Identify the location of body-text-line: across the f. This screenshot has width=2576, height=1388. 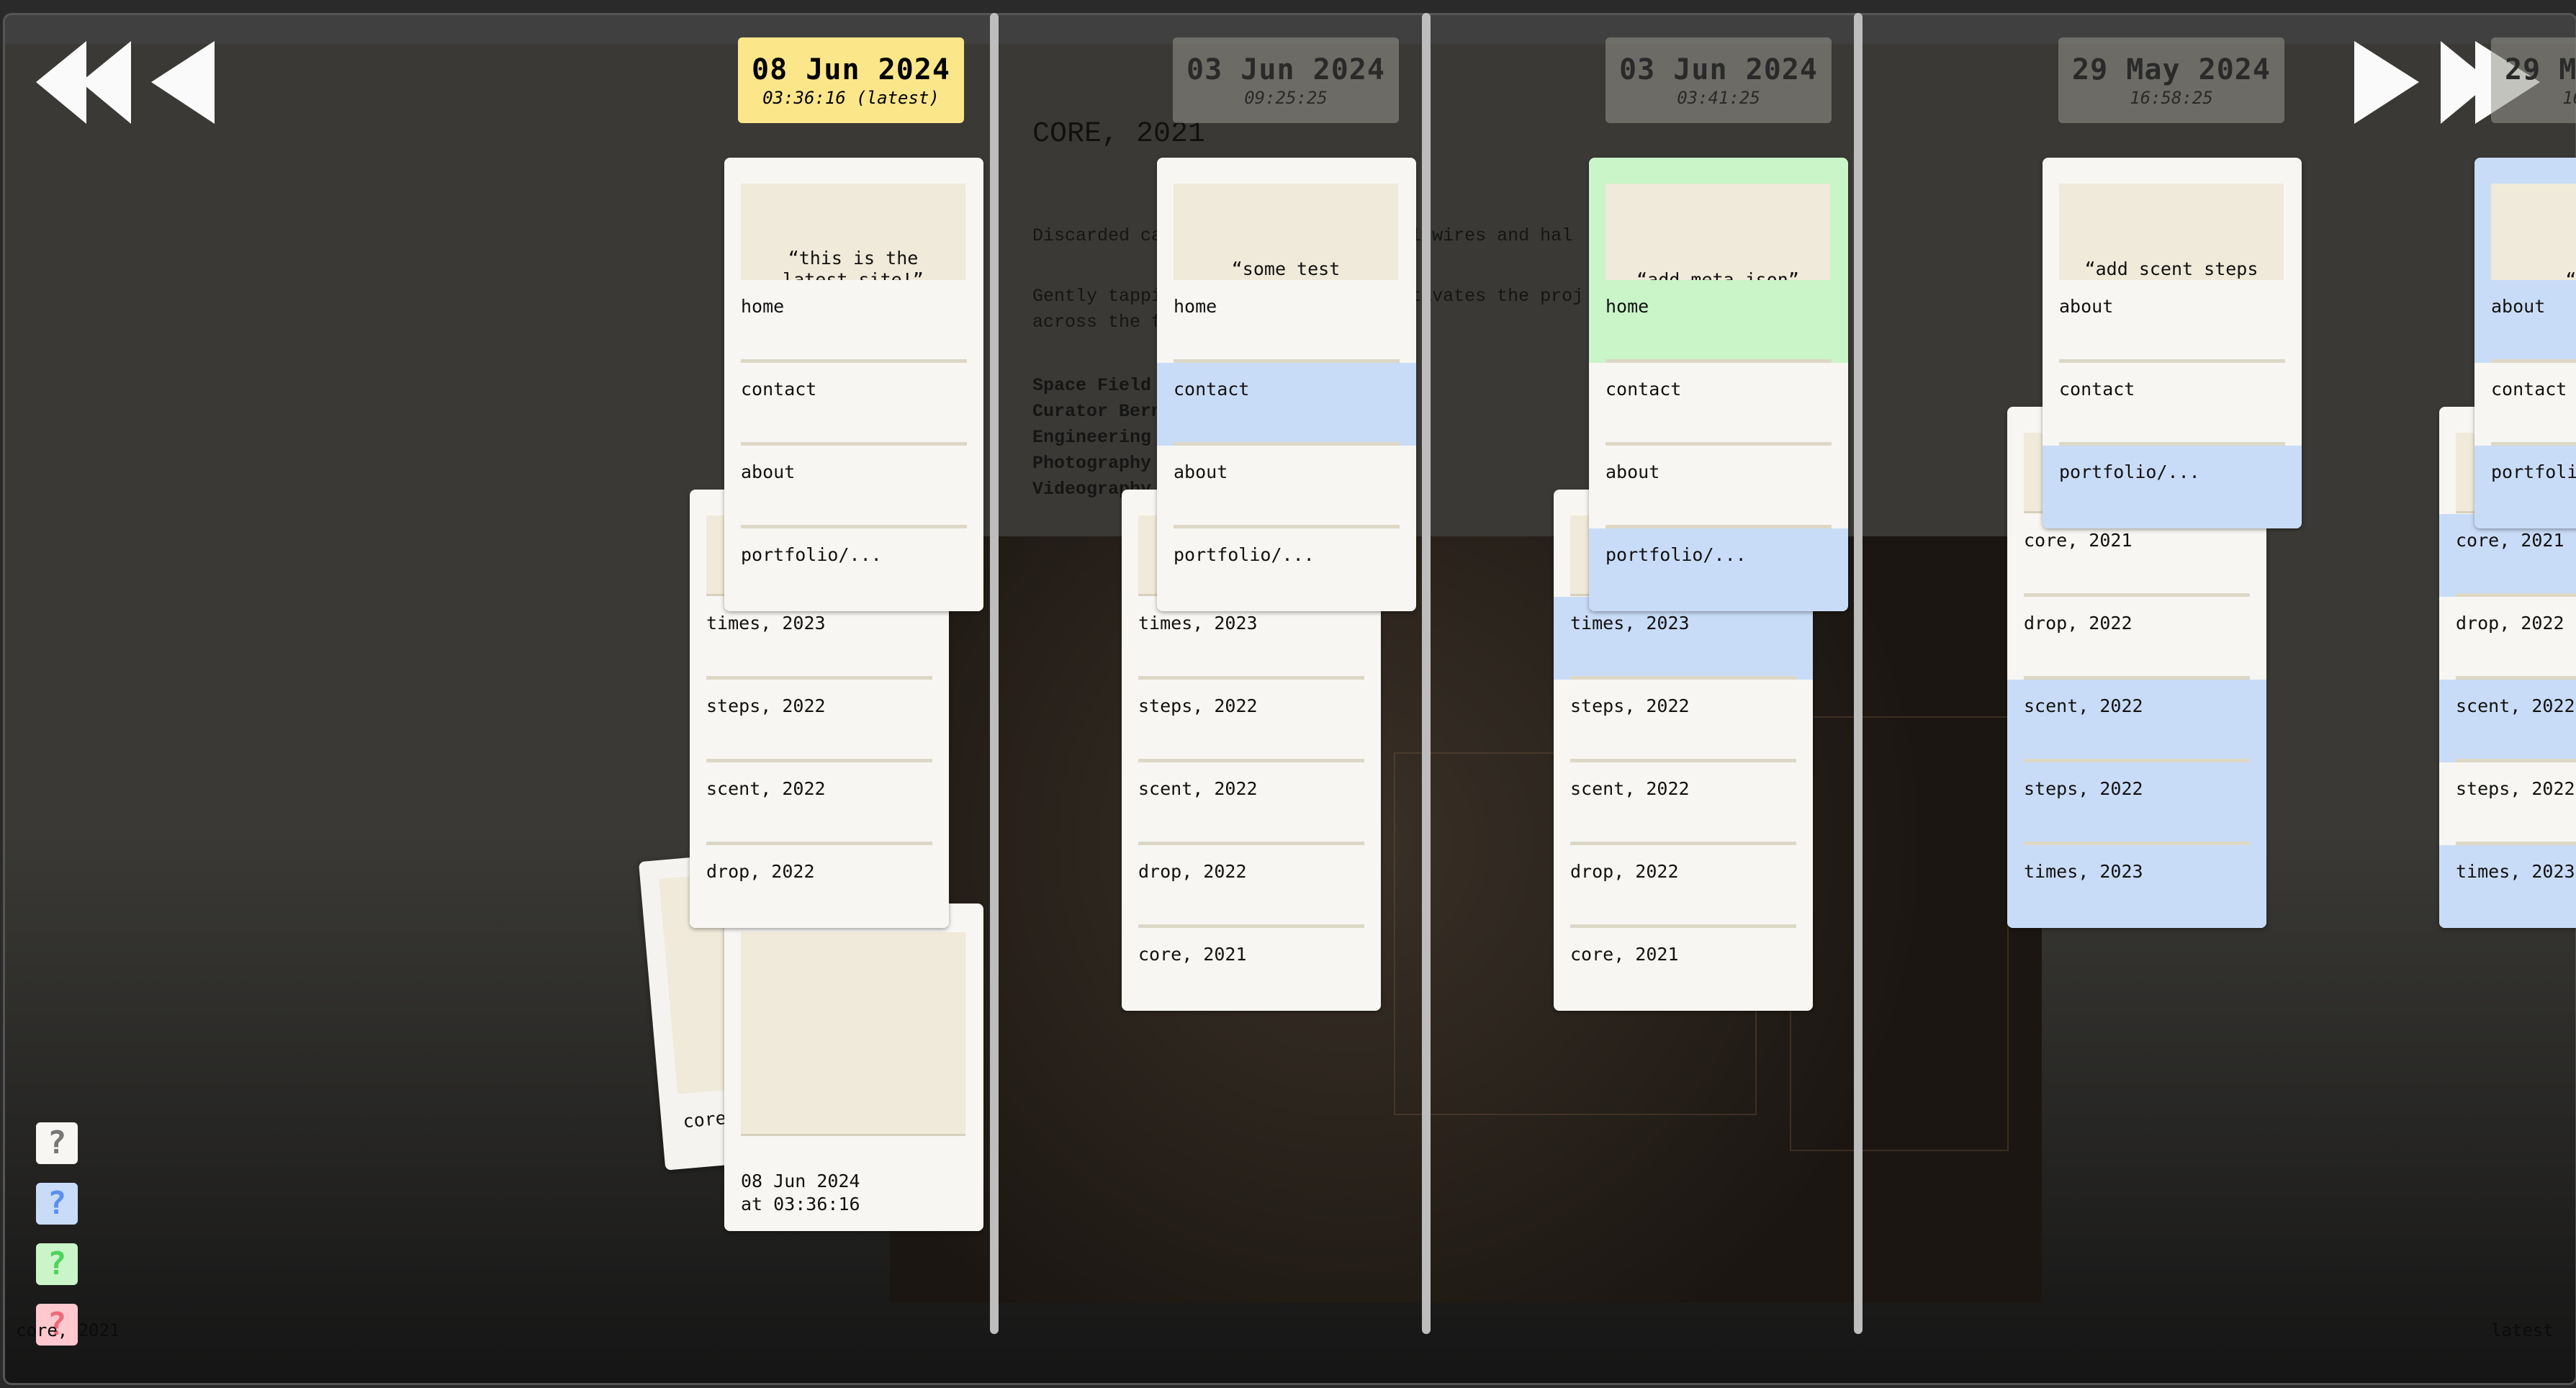
(1097, 322).